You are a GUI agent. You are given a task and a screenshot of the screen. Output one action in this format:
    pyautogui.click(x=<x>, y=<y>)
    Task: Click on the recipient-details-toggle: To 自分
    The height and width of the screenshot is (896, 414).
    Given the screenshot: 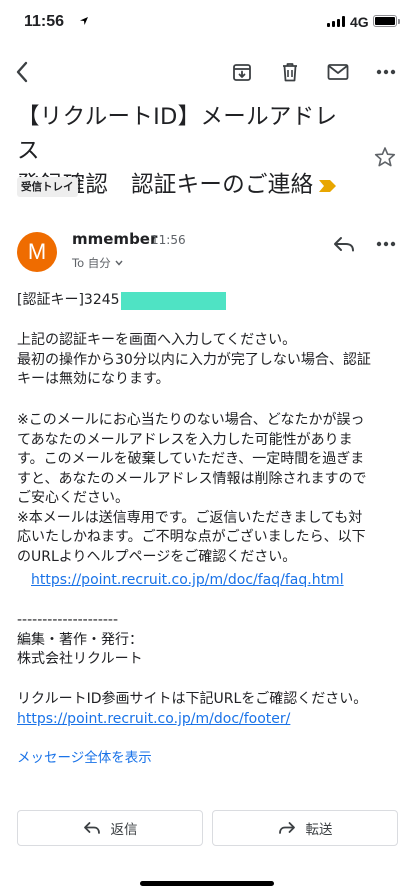 What is the action you would take?
    pyautogui.click(x=97, y=263)
    